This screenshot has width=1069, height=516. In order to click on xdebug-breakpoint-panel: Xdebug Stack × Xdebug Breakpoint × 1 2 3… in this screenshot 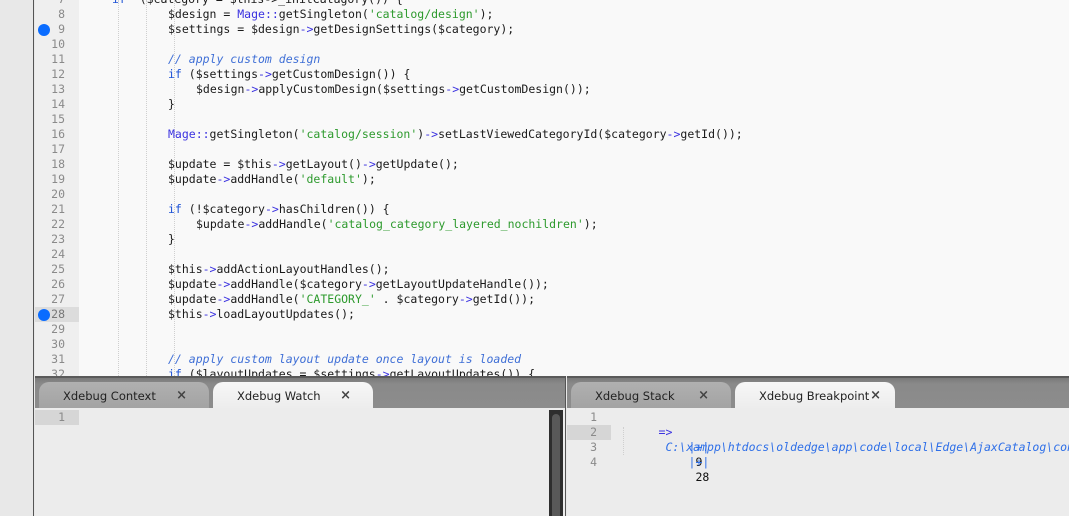, I will do `click(818, 446)`.